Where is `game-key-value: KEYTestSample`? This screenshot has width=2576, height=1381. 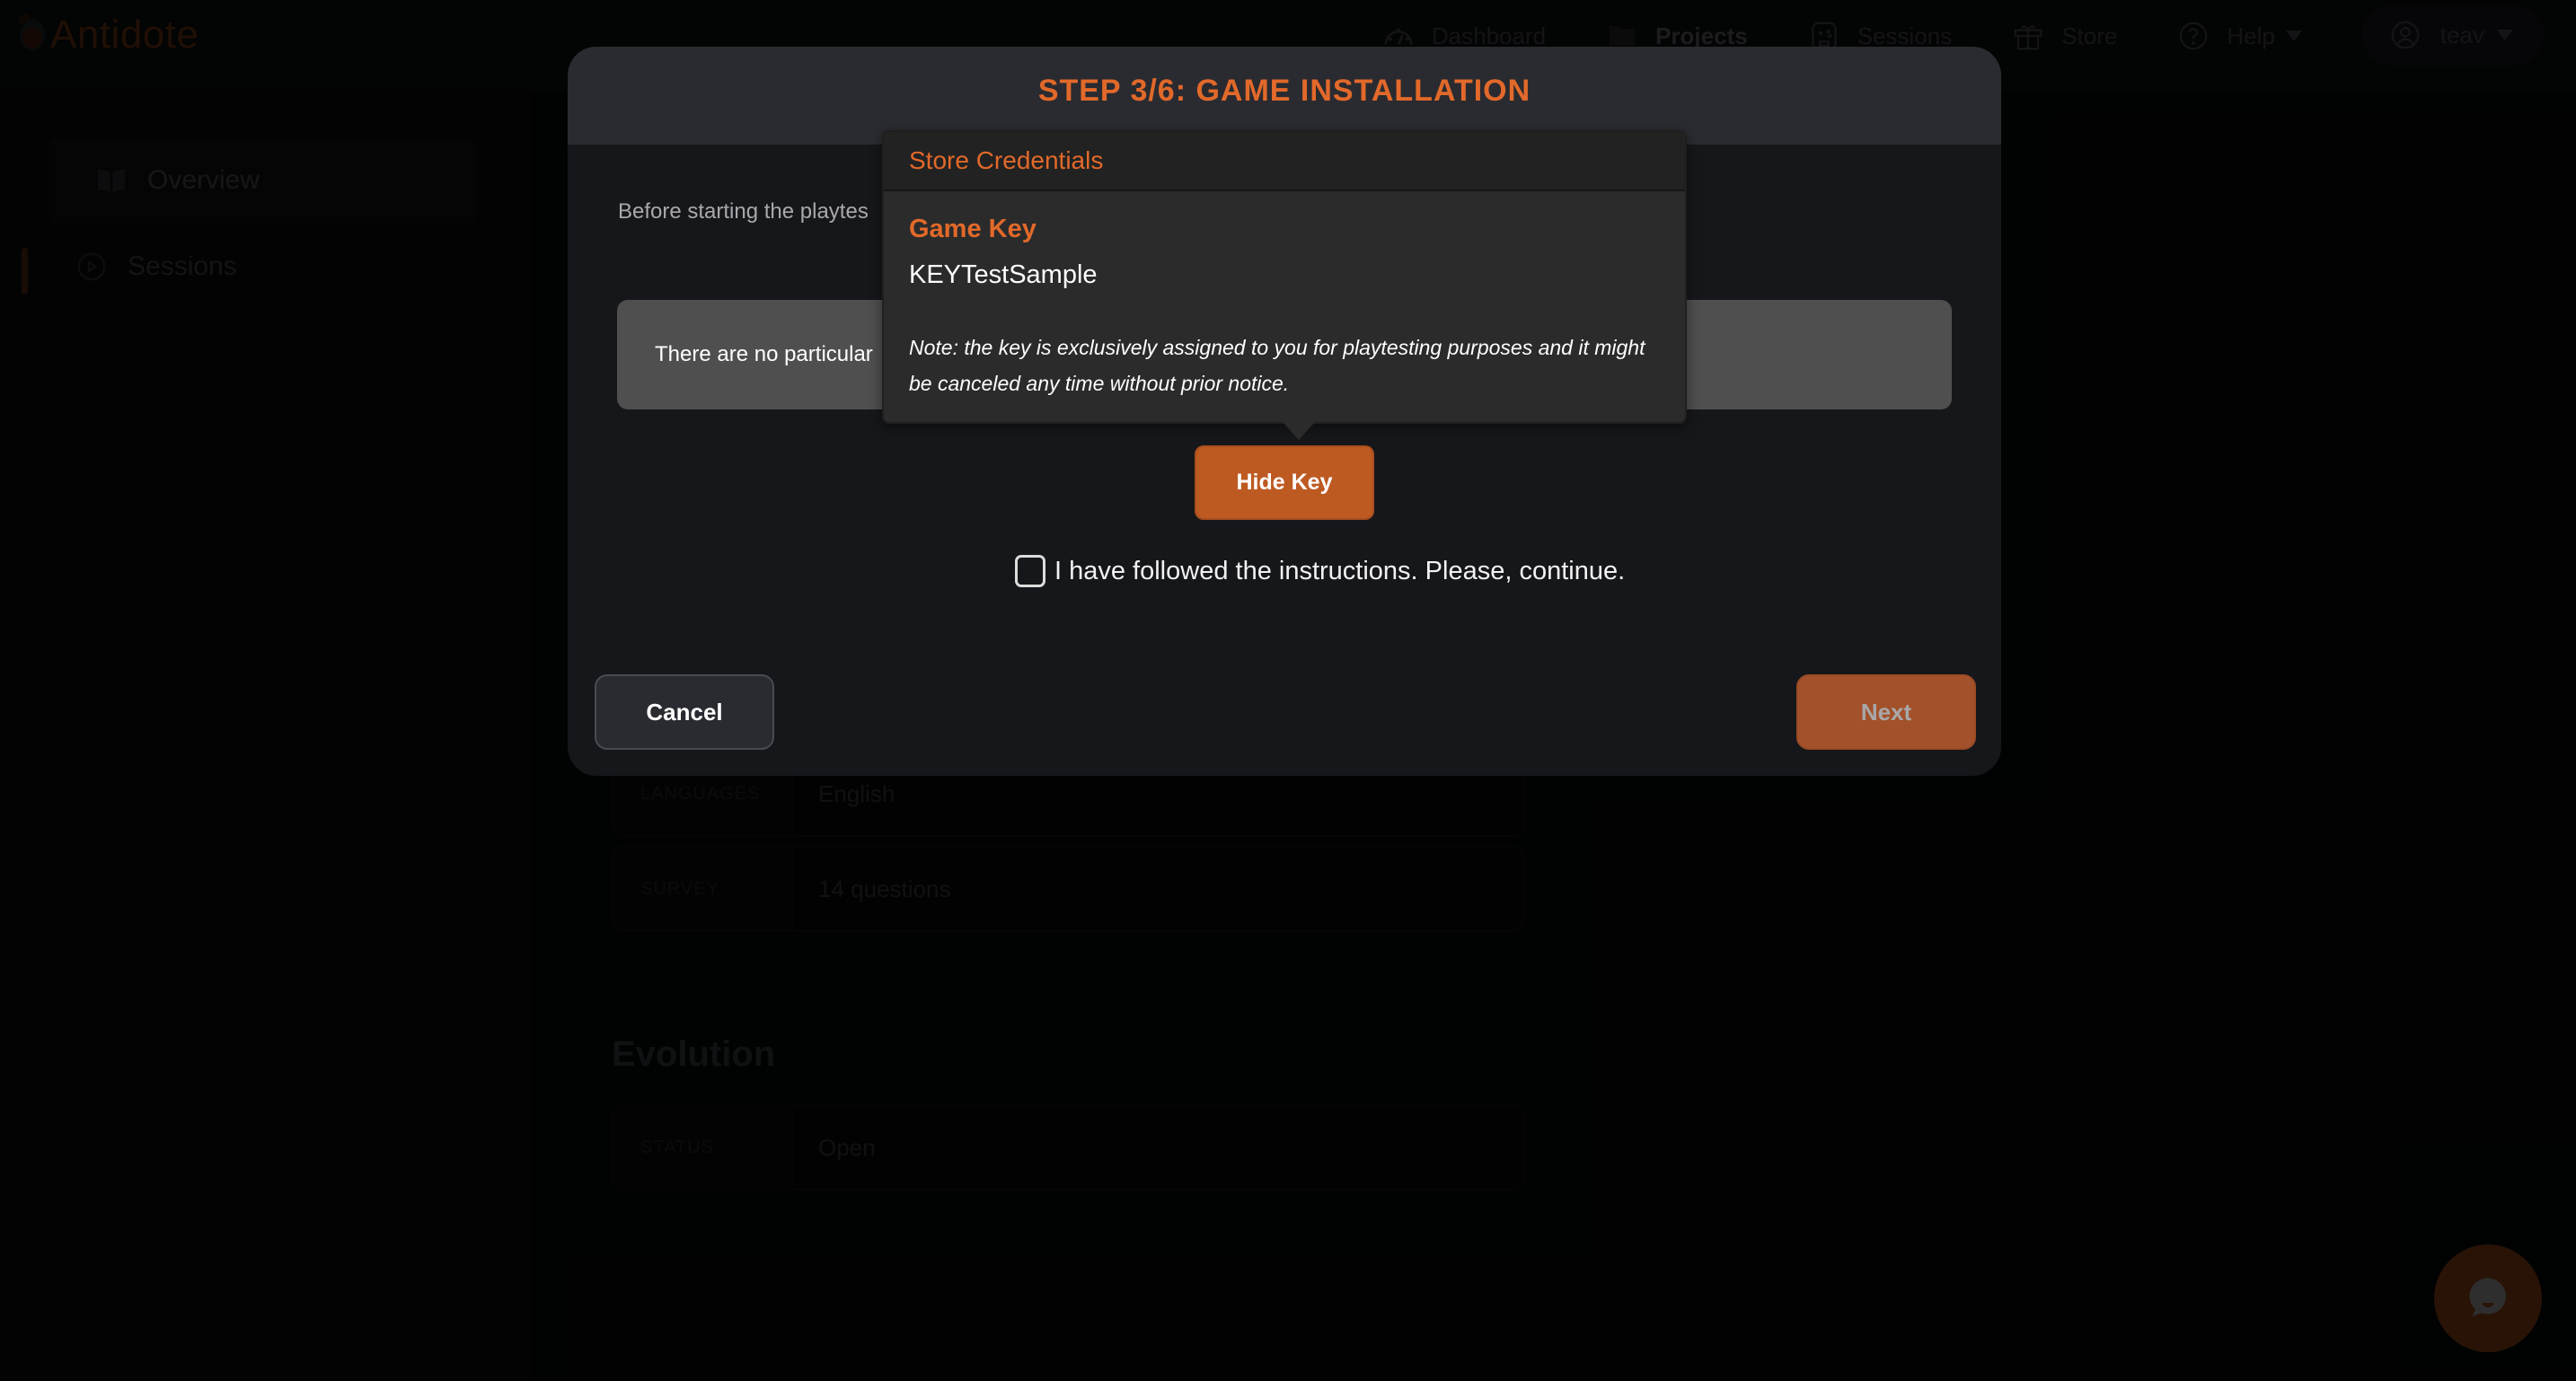 game-key-value: KEYTestSample is located at coordinates (1284, 275).